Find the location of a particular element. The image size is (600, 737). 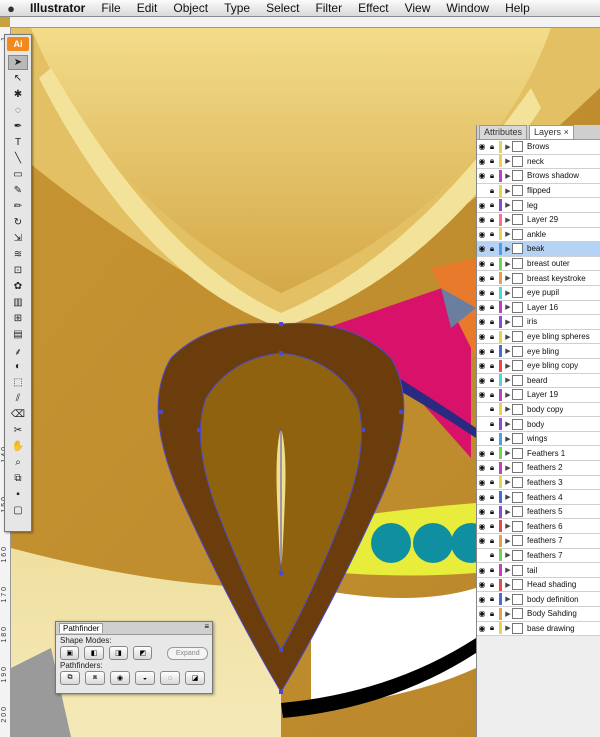

layer-row: 🔒︎ ▶ feathers 7 is located at coordinates (538, 556).